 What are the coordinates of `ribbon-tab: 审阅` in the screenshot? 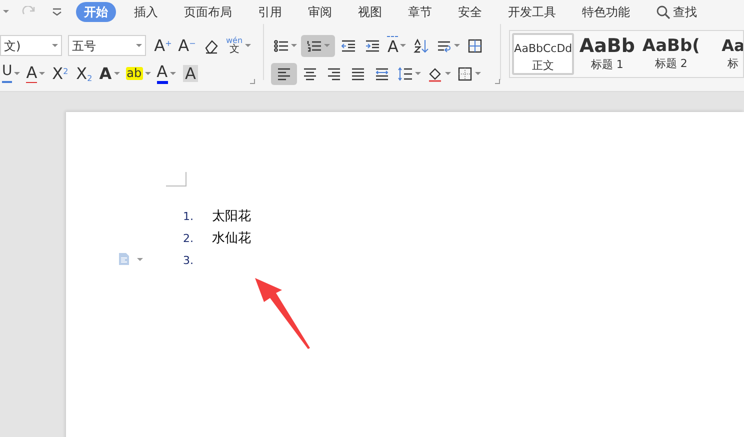 It's located at (320, 12).